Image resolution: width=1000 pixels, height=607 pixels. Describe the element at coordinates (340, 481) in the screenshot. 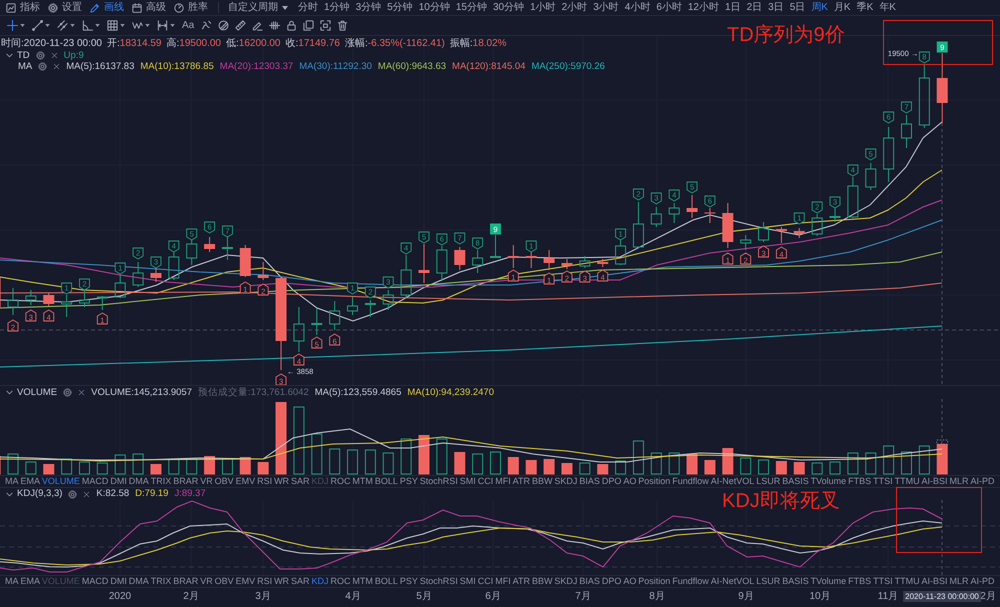

I see `indicator-tab: ROC` at that location.